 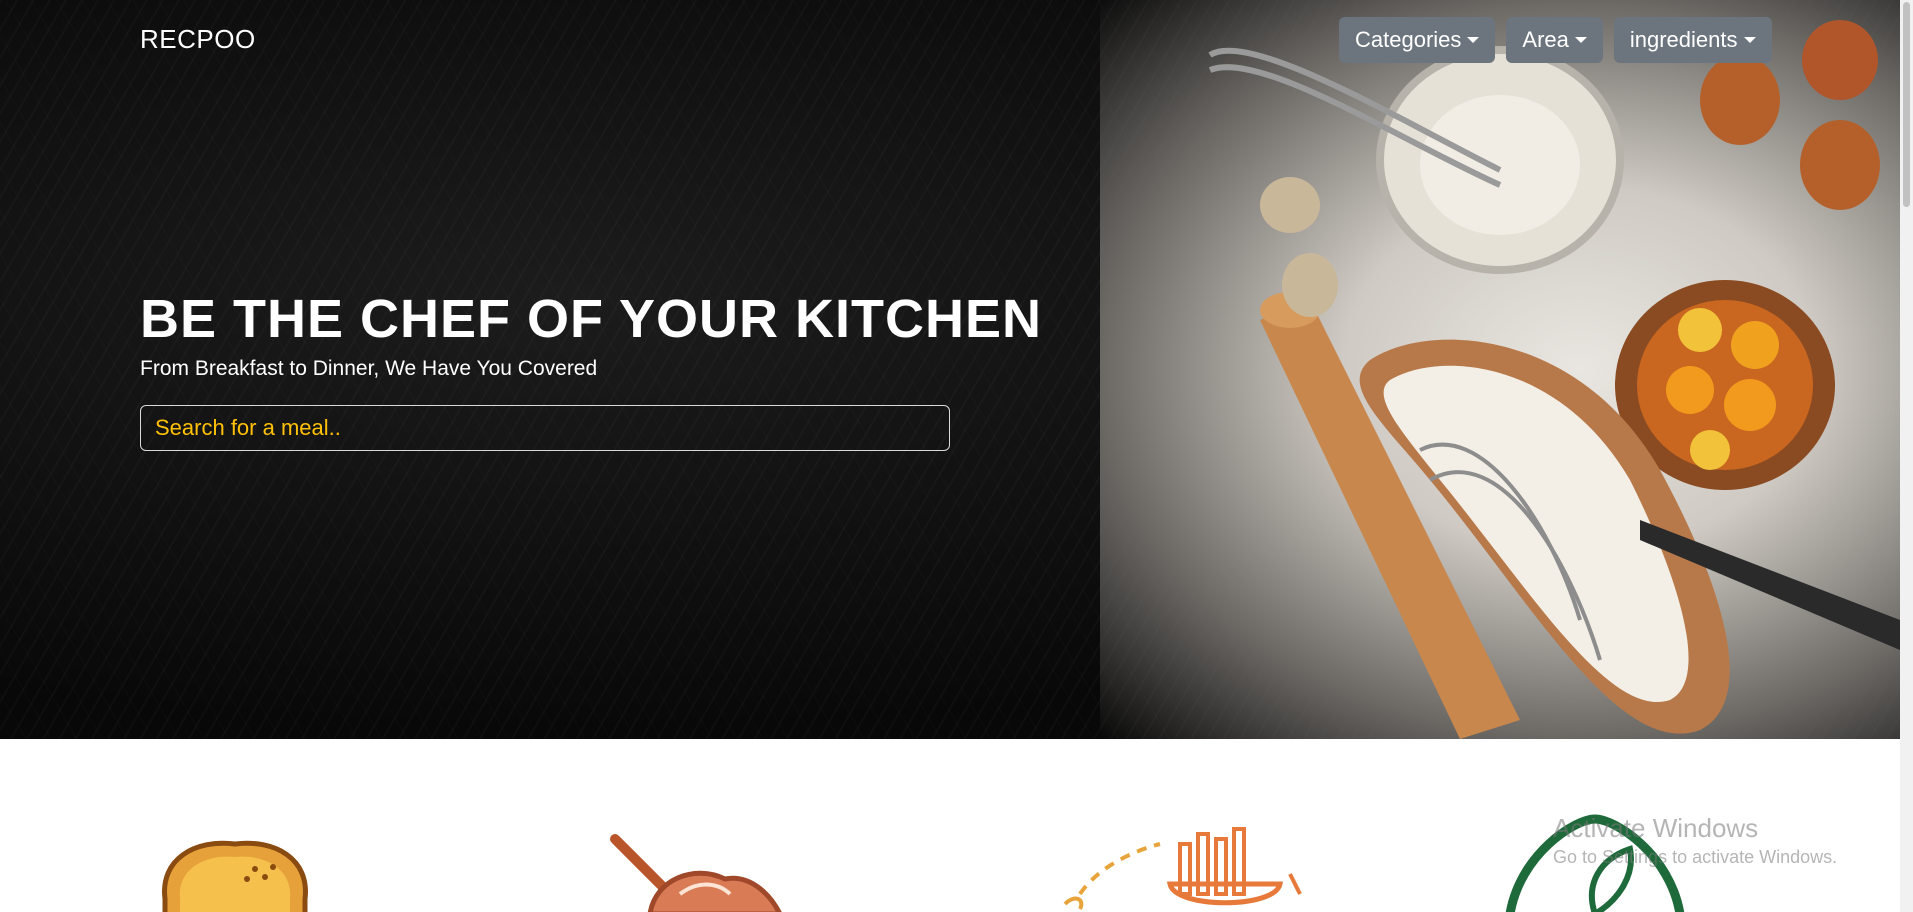 What do you see at coordinates (245, 875) in the screenshot?
I see `bread-icon` at bounding box center [245, 875].